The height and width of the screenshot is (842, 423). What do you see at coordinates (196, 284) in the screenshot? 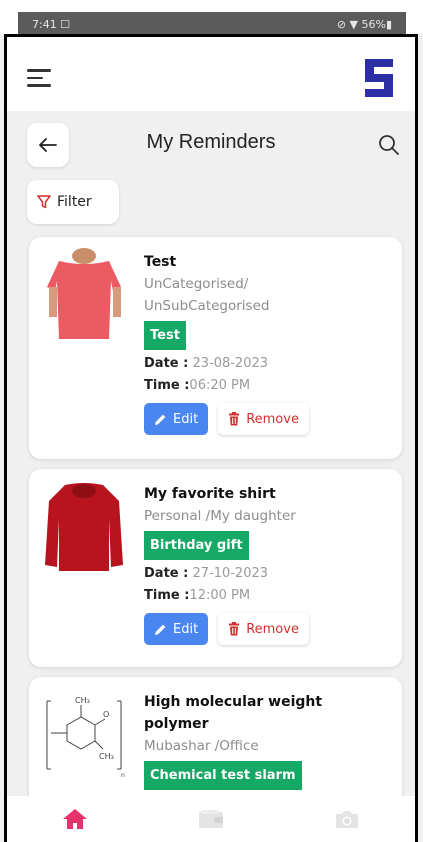
I see `reminder-category: UnCategorised/` at bounding box center [196, 284].